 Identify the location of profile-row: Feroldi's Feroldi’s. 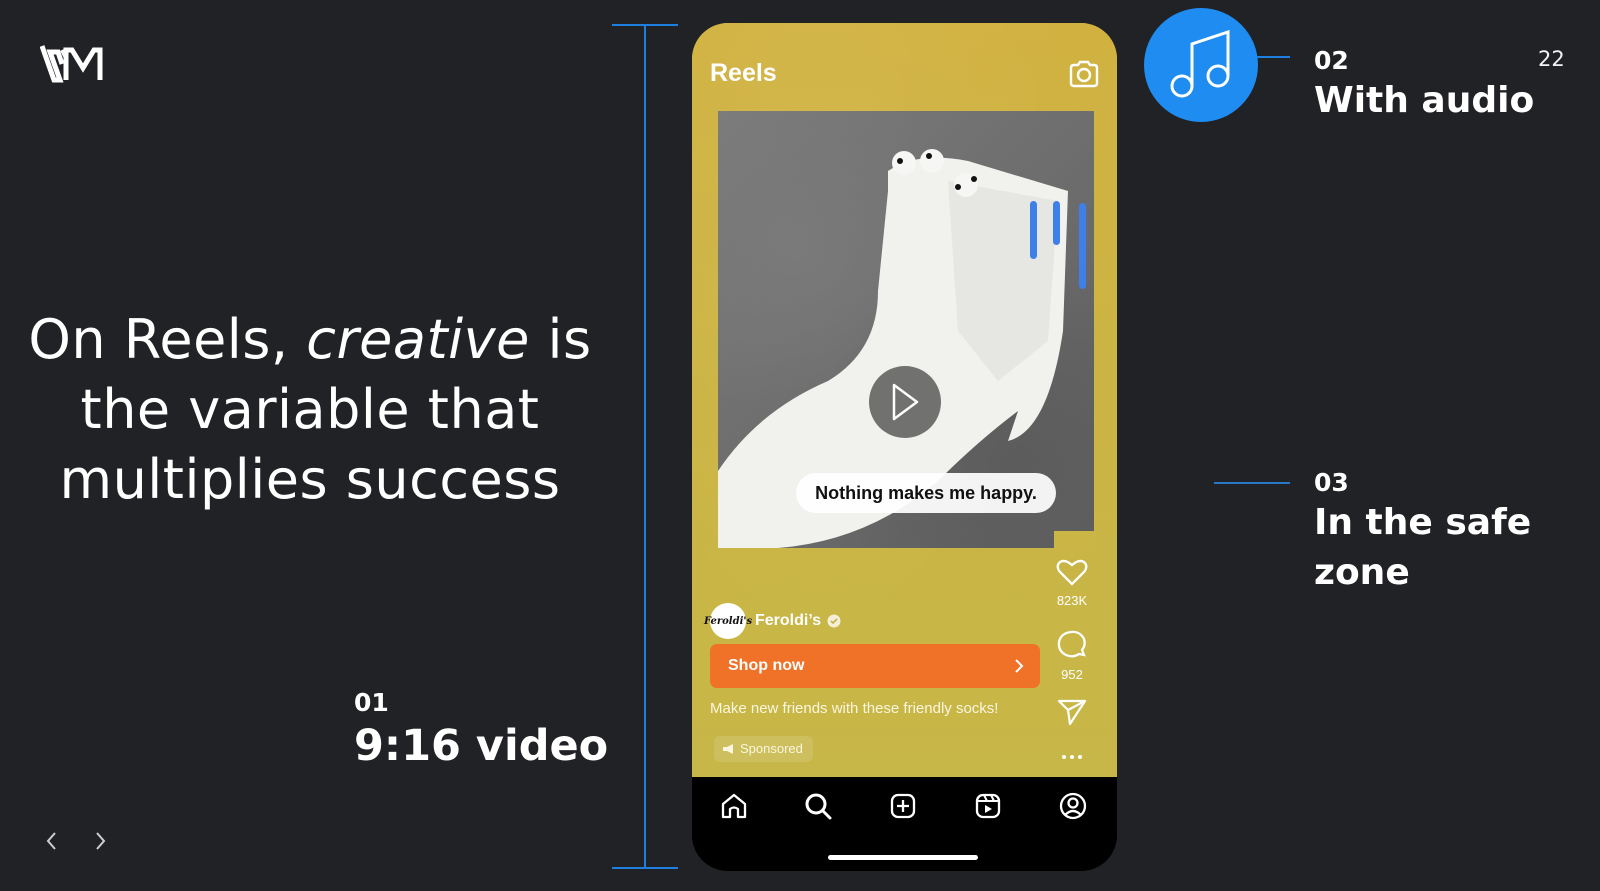
(772, 621).